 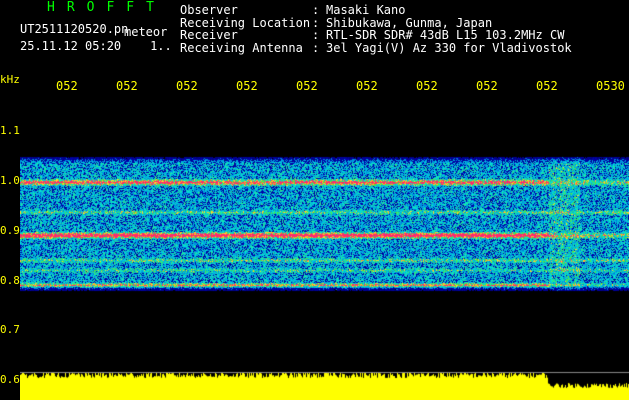 I want to click on freq-tick: 0.8, so click(x=10, y=280).